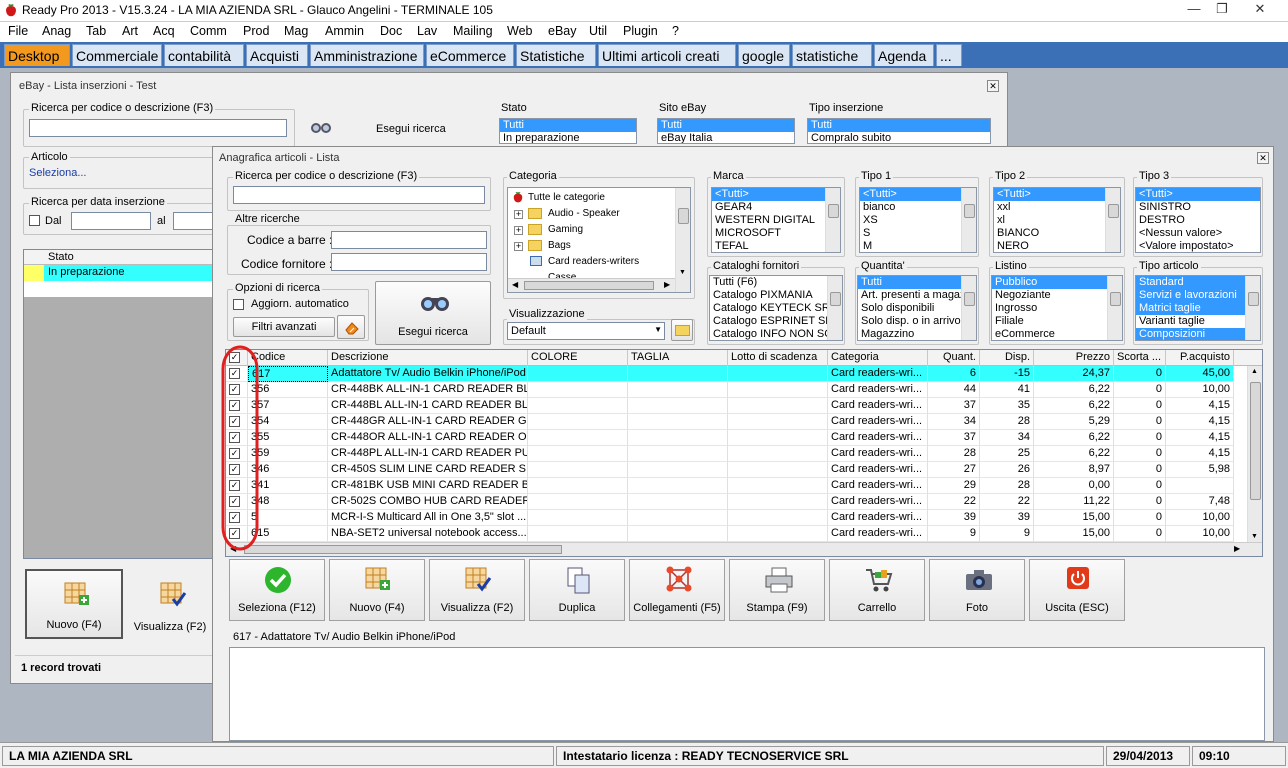  I want to click on print-button: Stampa (F9), so click(777, 590).